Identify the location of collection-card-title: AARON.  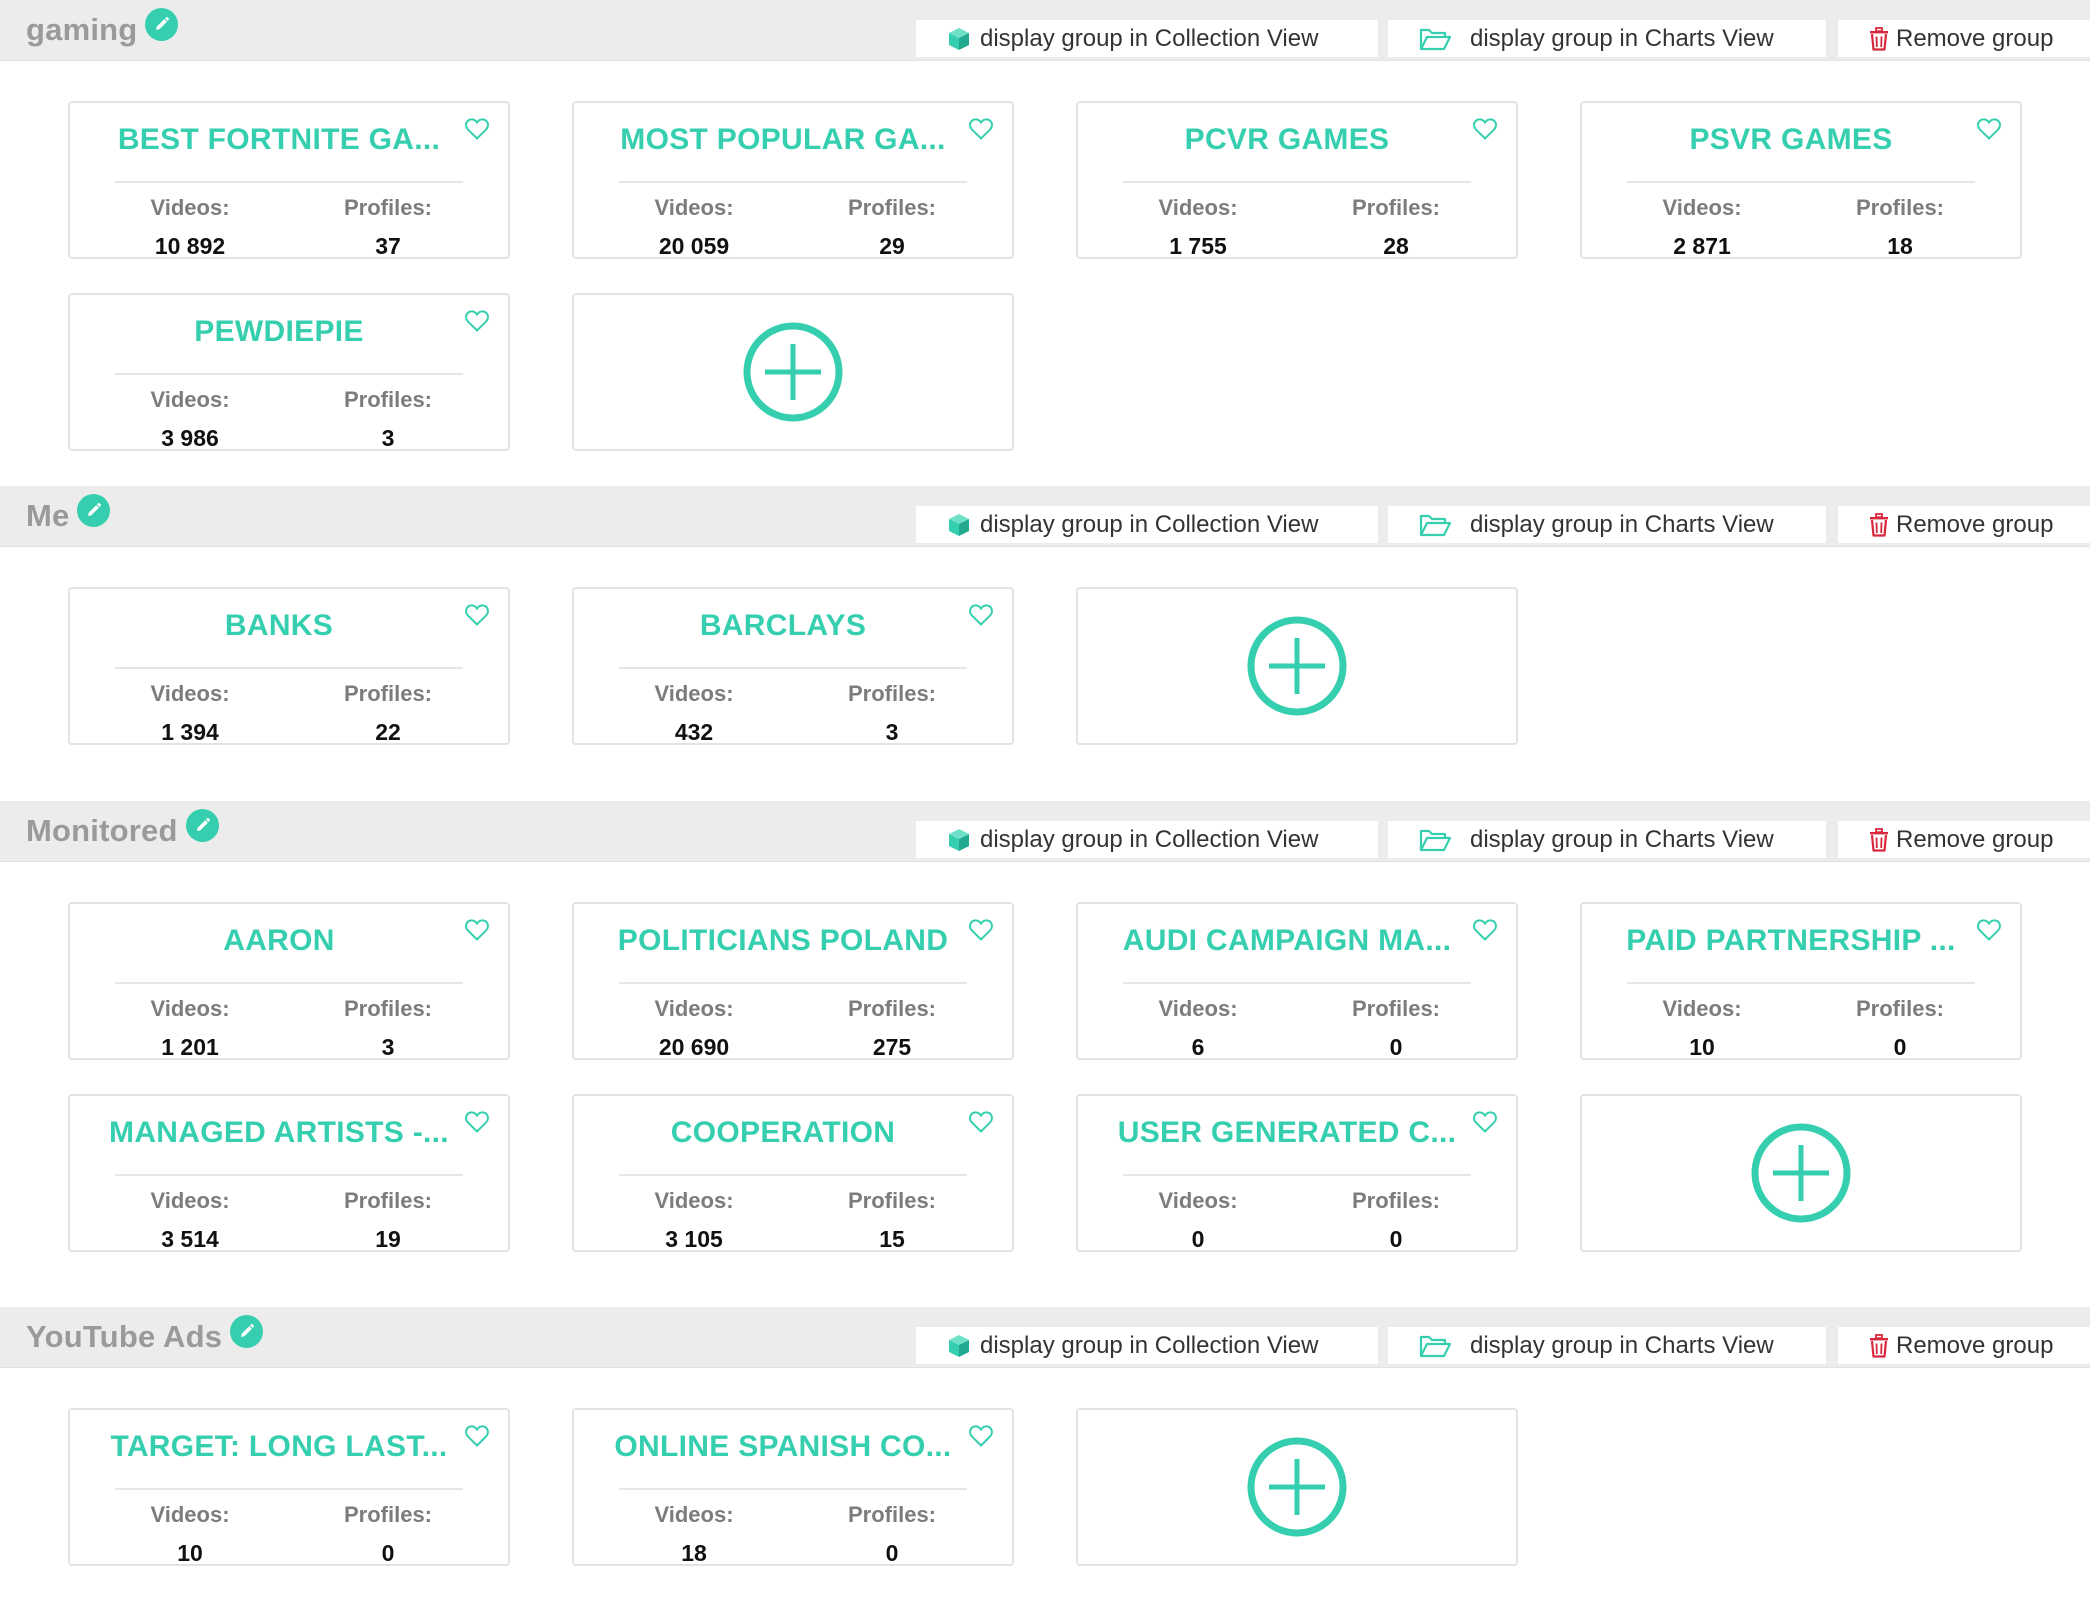
(279, 941).